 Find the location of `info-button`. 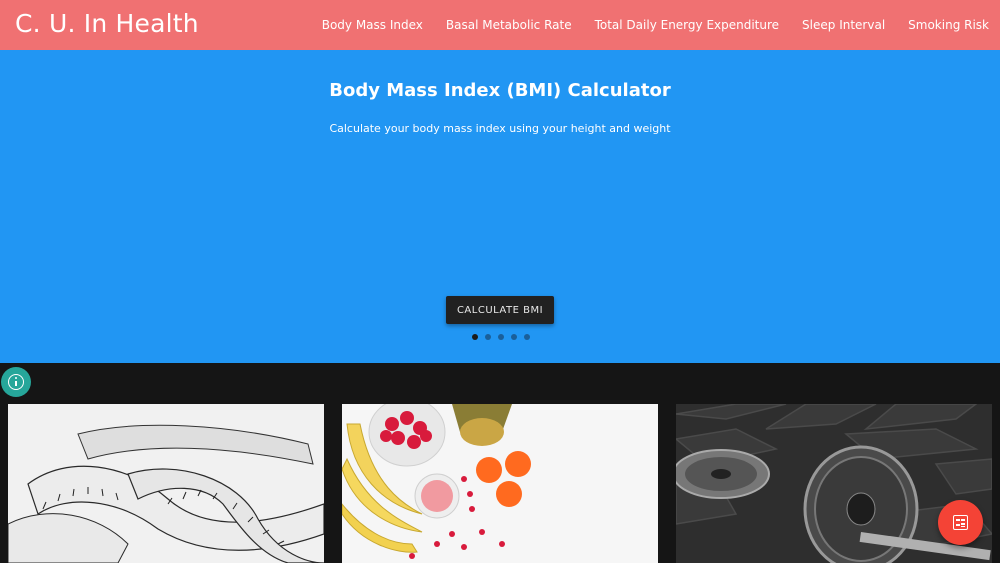

info-button is located at coordinates (16, 382).